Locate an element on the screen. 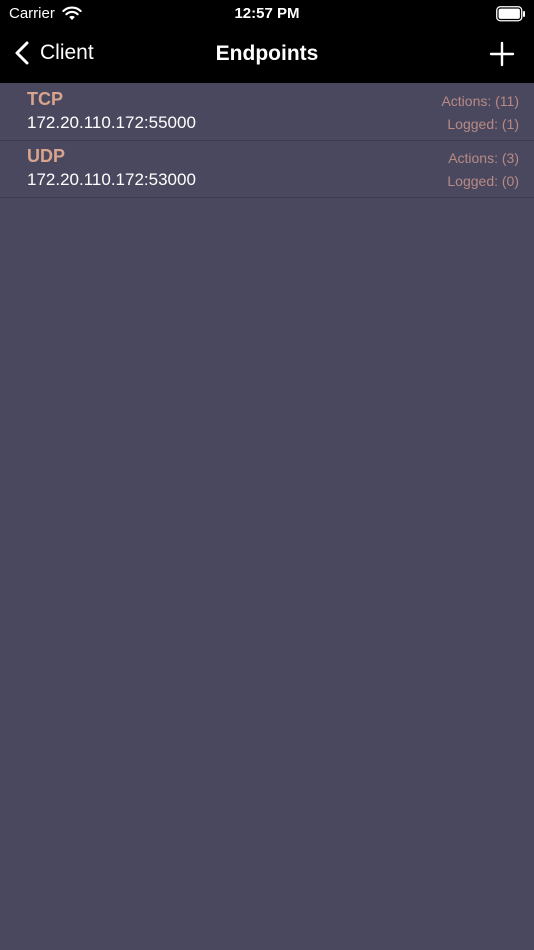 The height and width of the screenshot is (950, 534). endpoint-protocol: UDP is located at coordinates (46, 156).